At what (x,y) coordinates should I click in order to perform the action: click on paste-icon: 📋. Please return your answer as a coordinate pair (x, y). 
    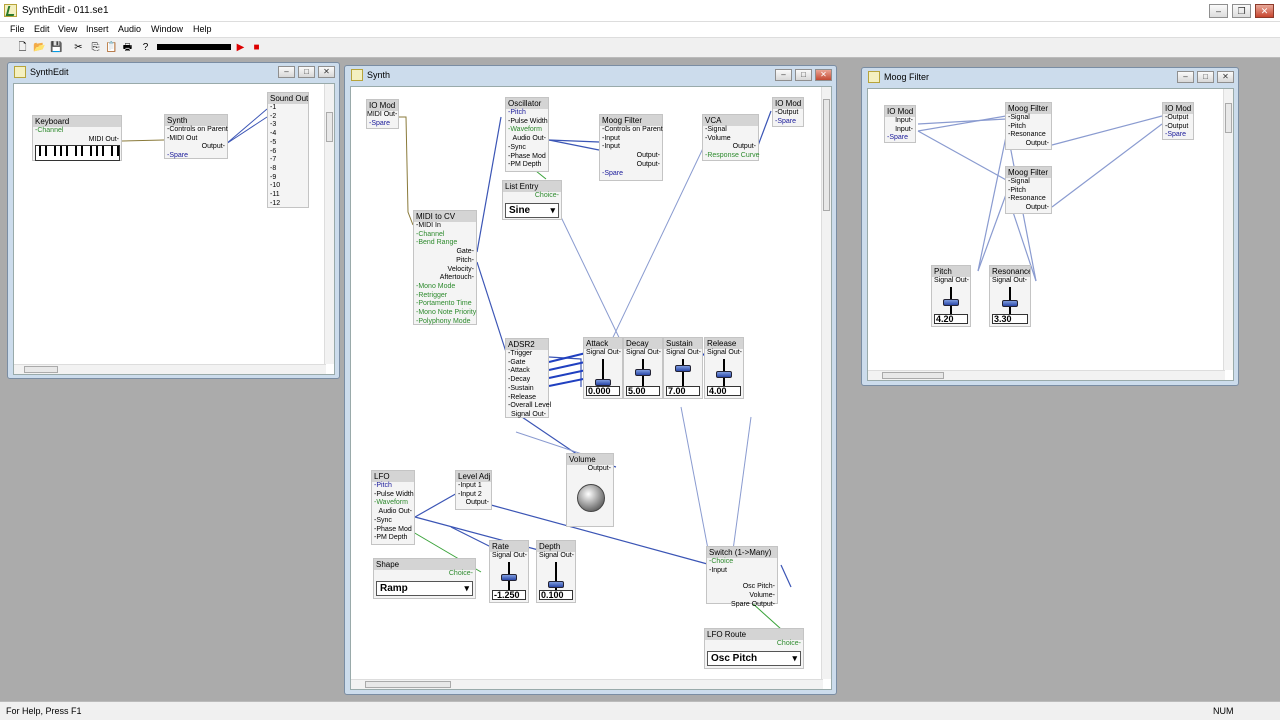
    Looking at the image, I should click on (111, 47).